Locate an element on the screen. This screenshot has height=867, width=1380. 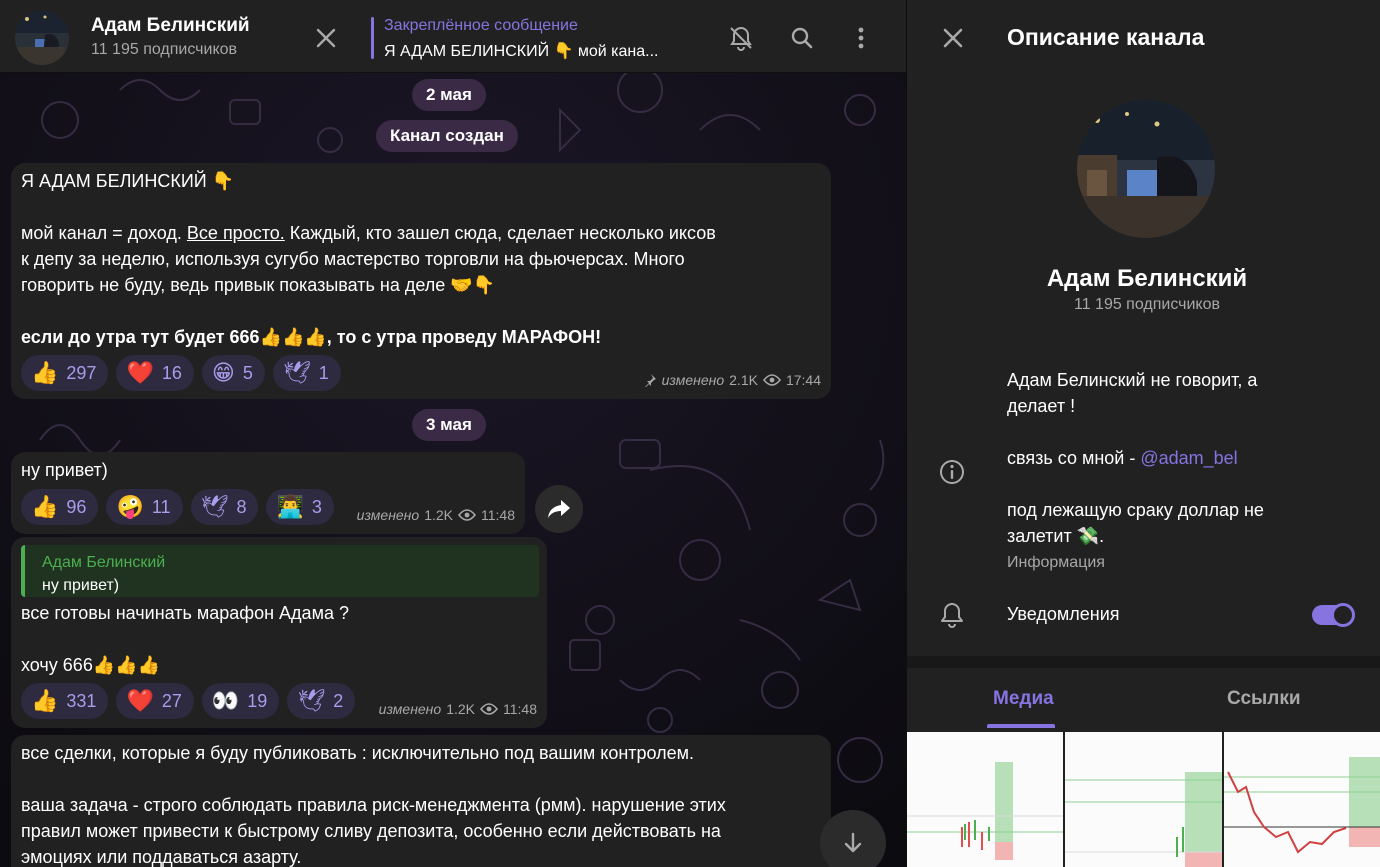
date-separator: 3 мая is located at coordinates (449, 425).